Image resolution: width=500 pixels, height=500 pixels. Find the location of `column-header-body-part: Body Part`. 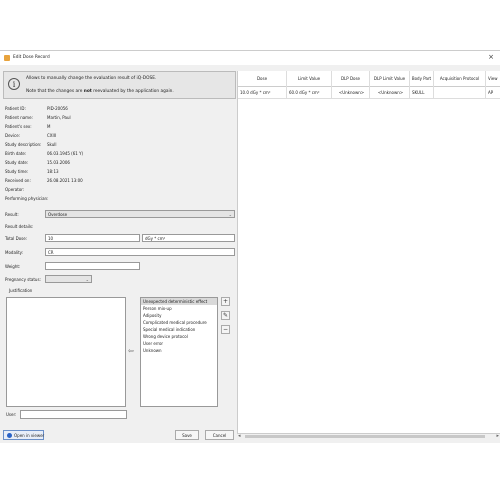

column-header-body-part: Body Part is located at coordinates (422, 79).